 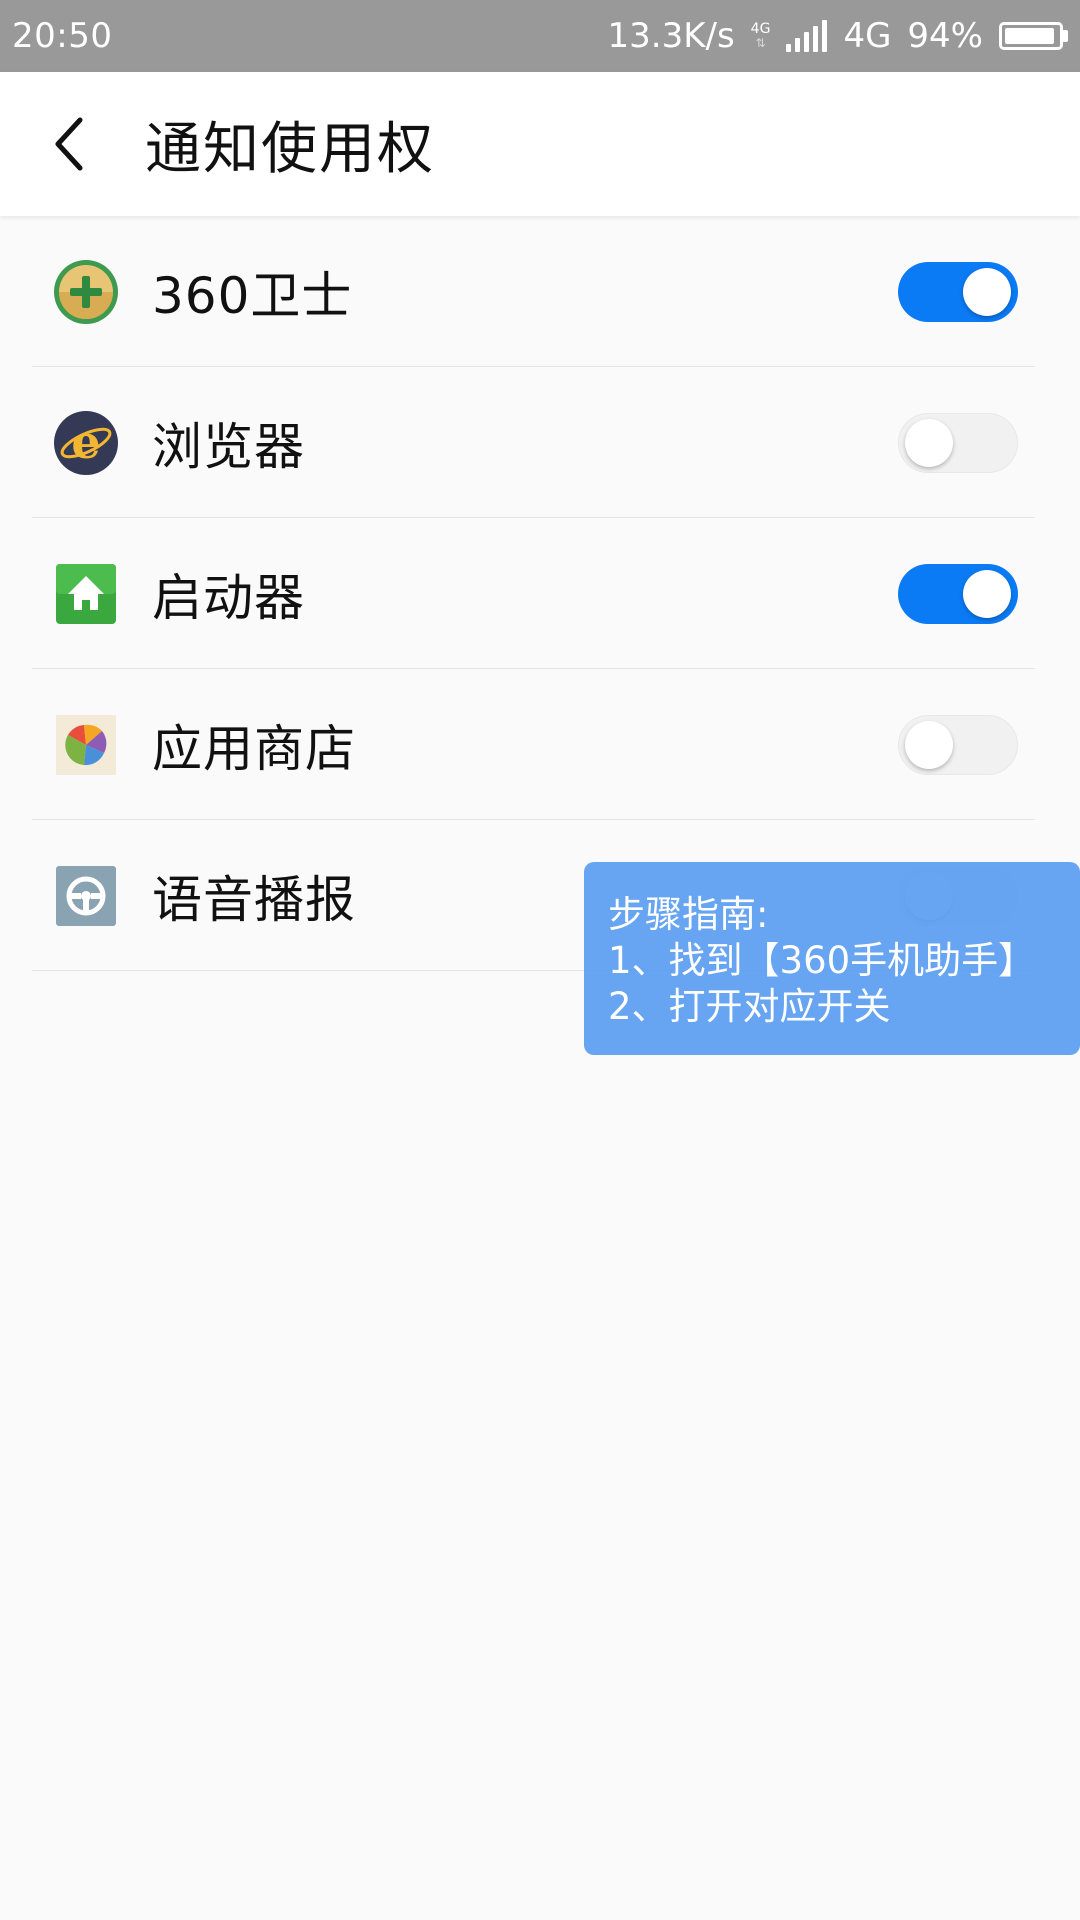 I want to click on voice-broadcast-icon, so click(x=86, y=896).